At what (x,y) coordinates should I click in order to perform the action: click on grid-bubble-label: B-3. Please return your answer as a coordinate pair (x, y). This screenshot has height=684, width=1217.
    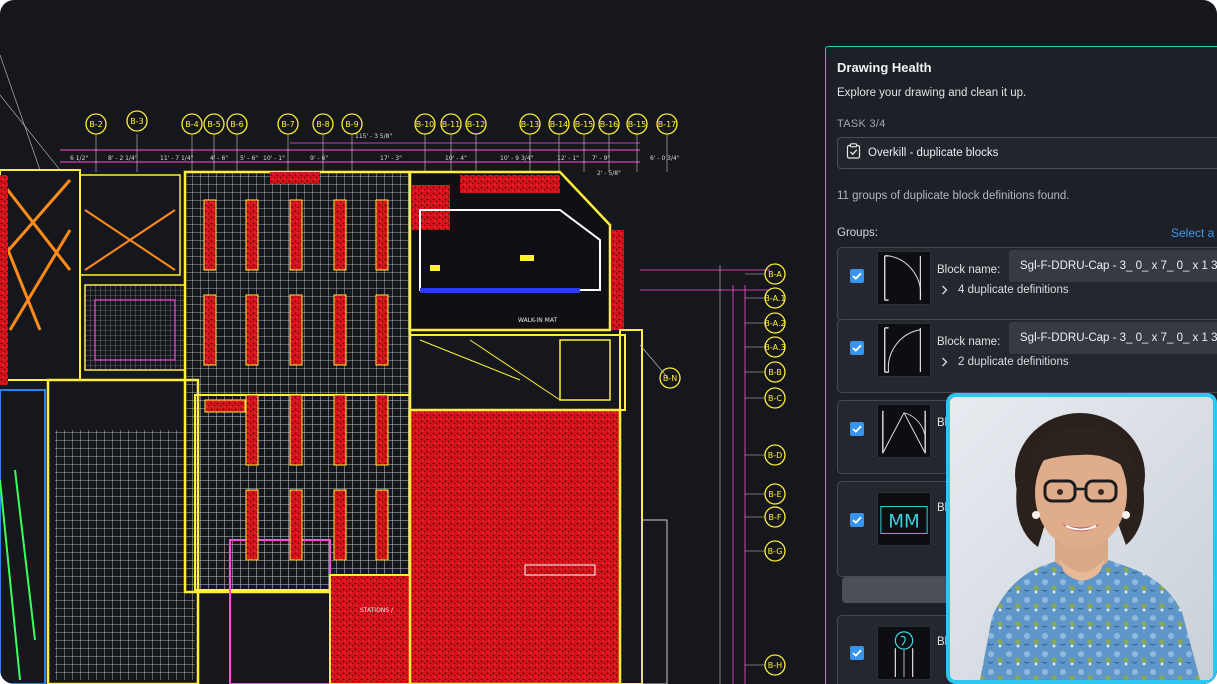
    Looking at the image, I should click on (136, 121).